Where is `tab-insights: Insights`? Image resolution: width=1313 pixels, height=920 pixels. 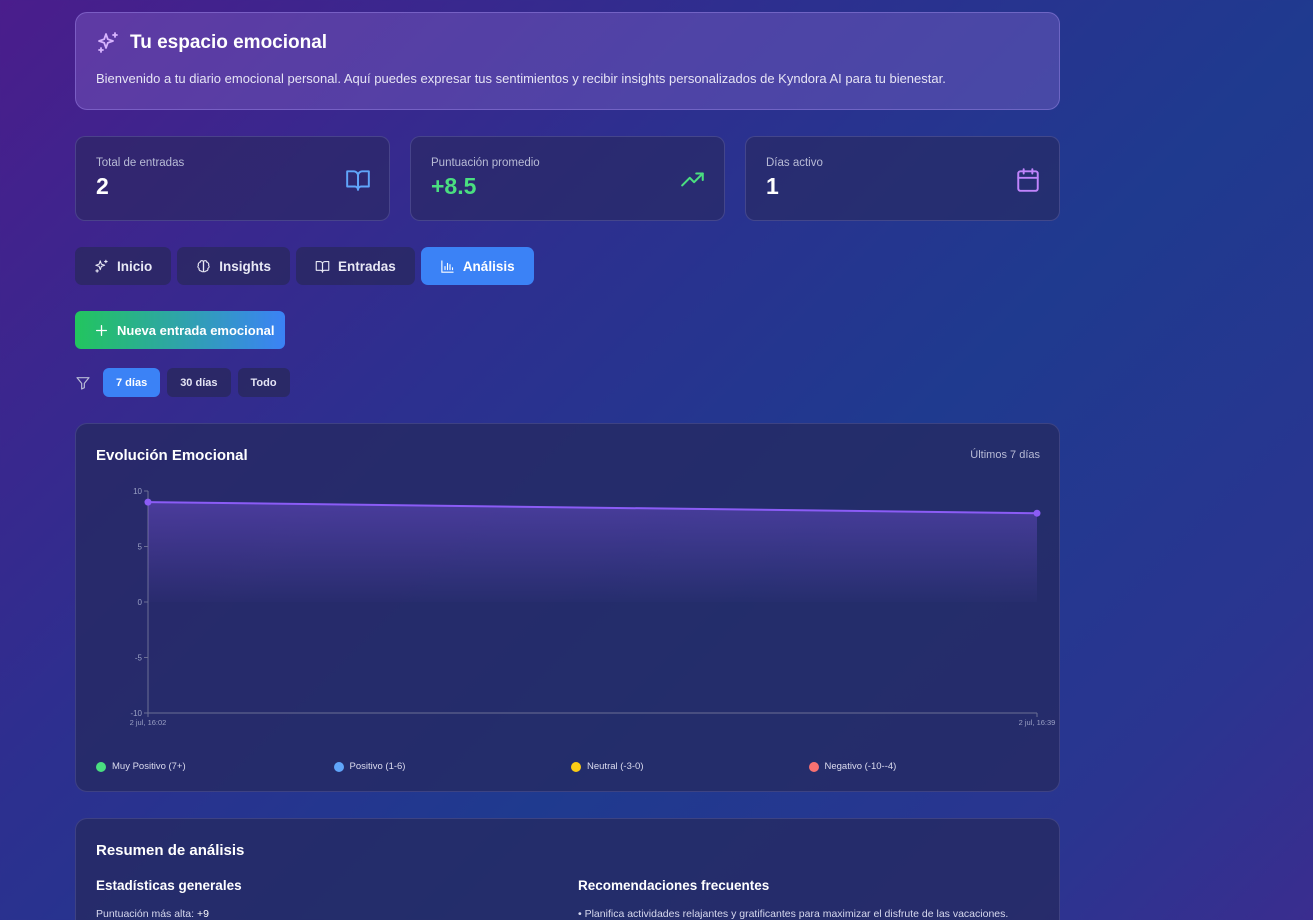 tab-insights: Insights is located at coordinates (234, 266).